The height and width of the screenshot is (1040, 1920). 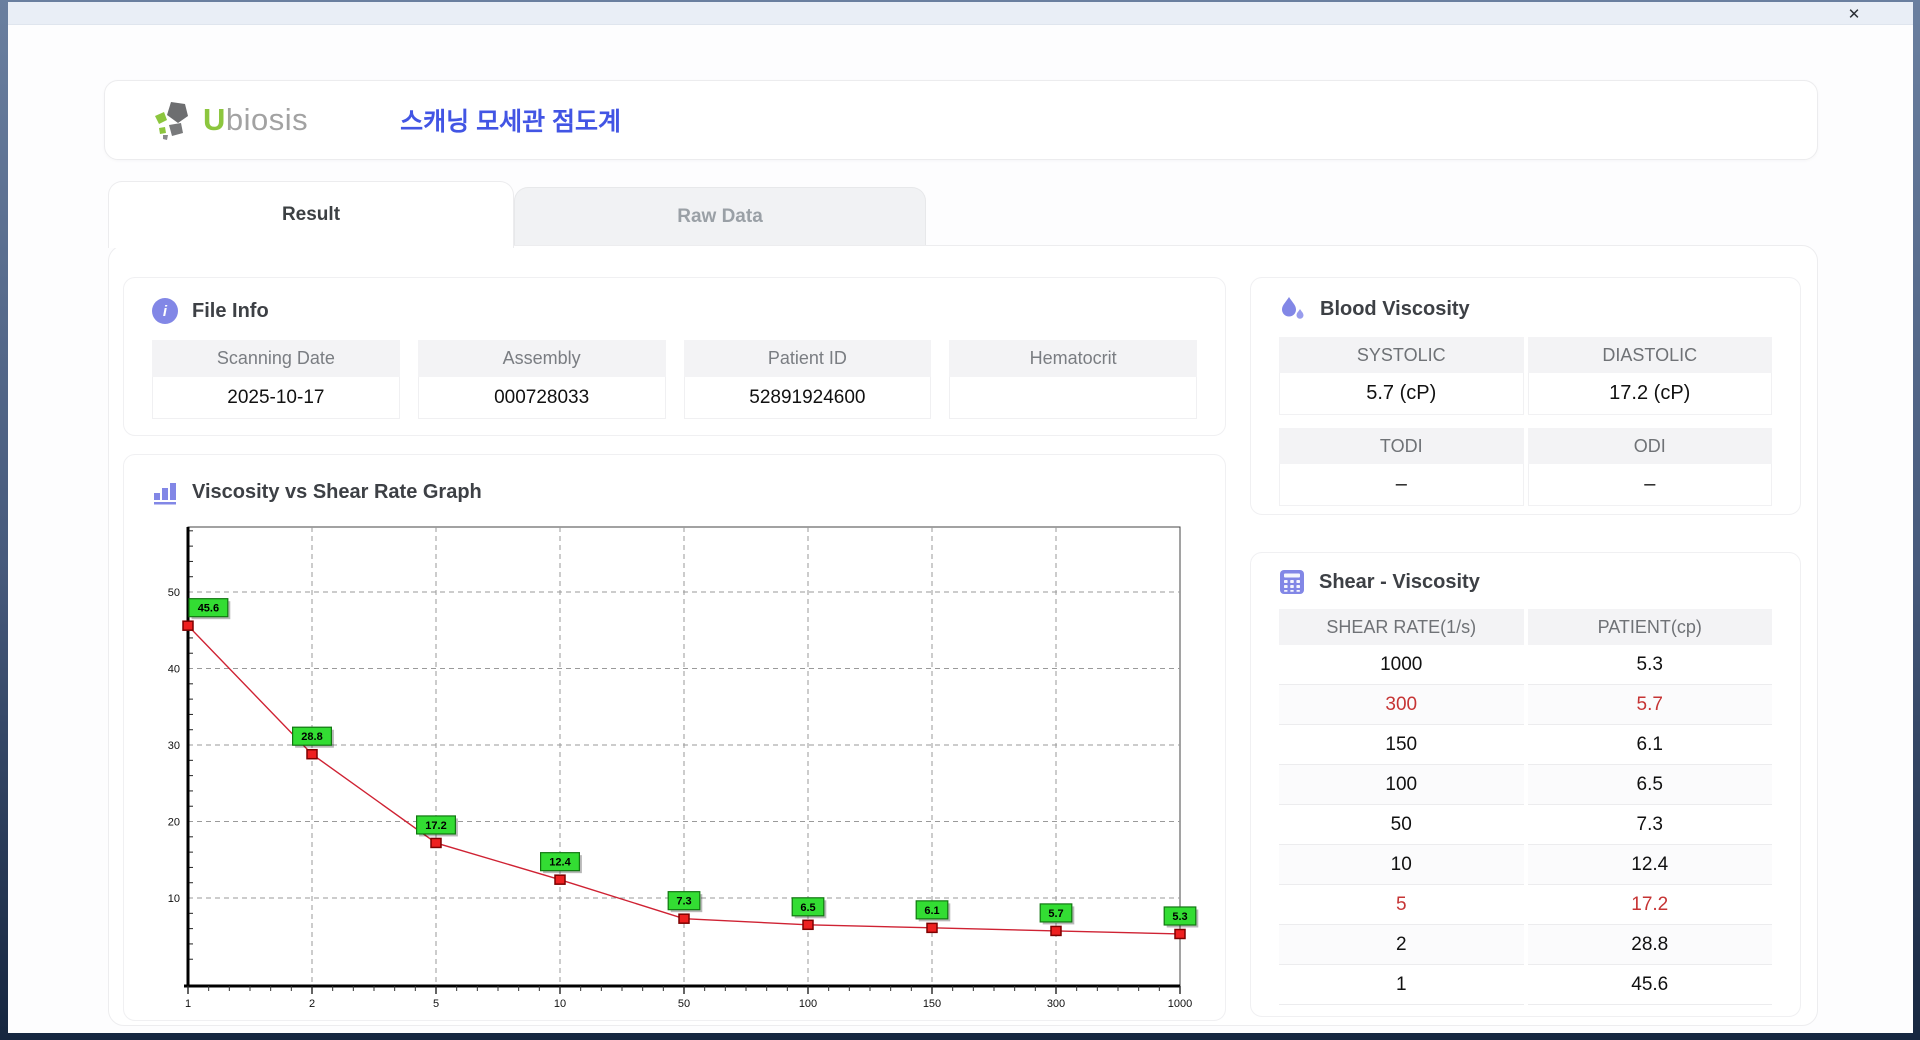 I want to click on logo-text-rest: biosis, so click(x=267, y=119).